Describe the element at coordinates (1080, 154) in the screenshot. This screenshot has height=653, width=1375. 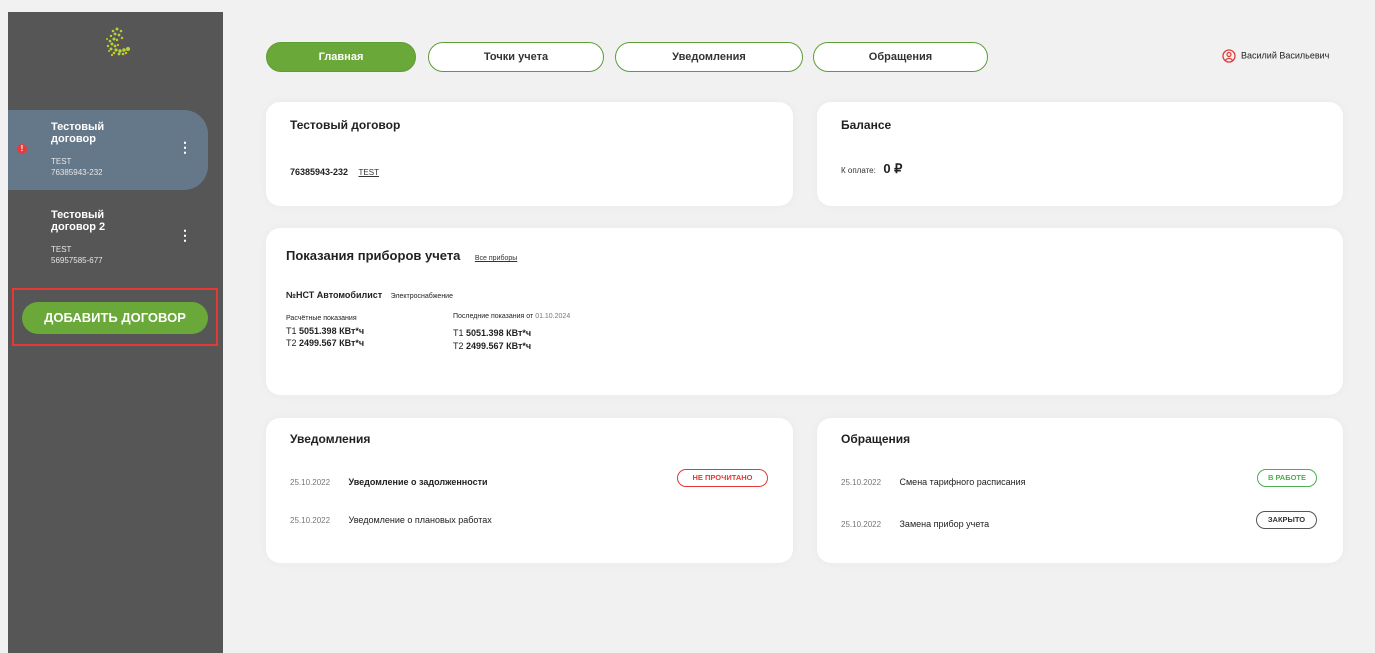
I see `balance-card: Балансе К оплате: 0 ₽` at that location.